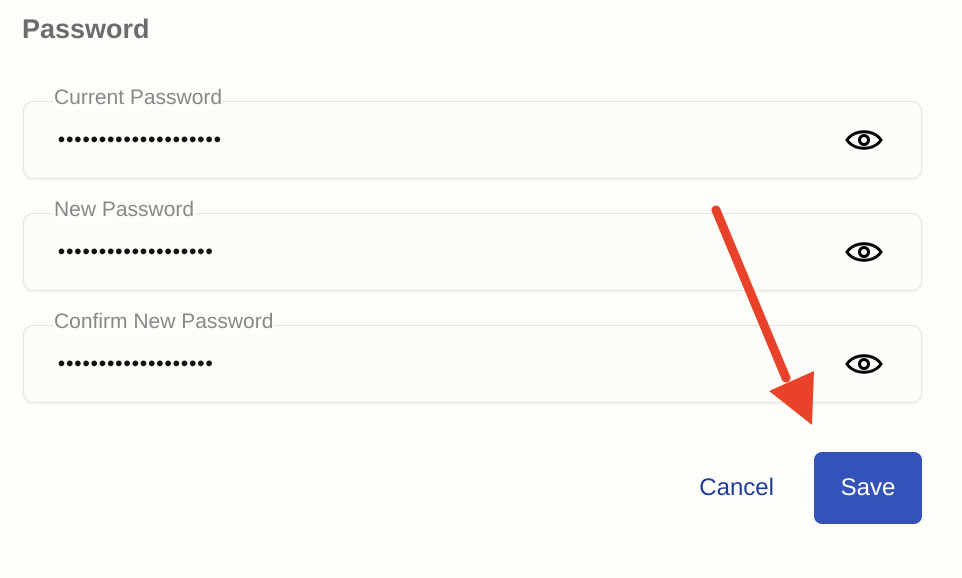 The width and height of the screenshot is (962, 578). I want to click on password-value: ••••••••••••••••••••, so click(140, 140).